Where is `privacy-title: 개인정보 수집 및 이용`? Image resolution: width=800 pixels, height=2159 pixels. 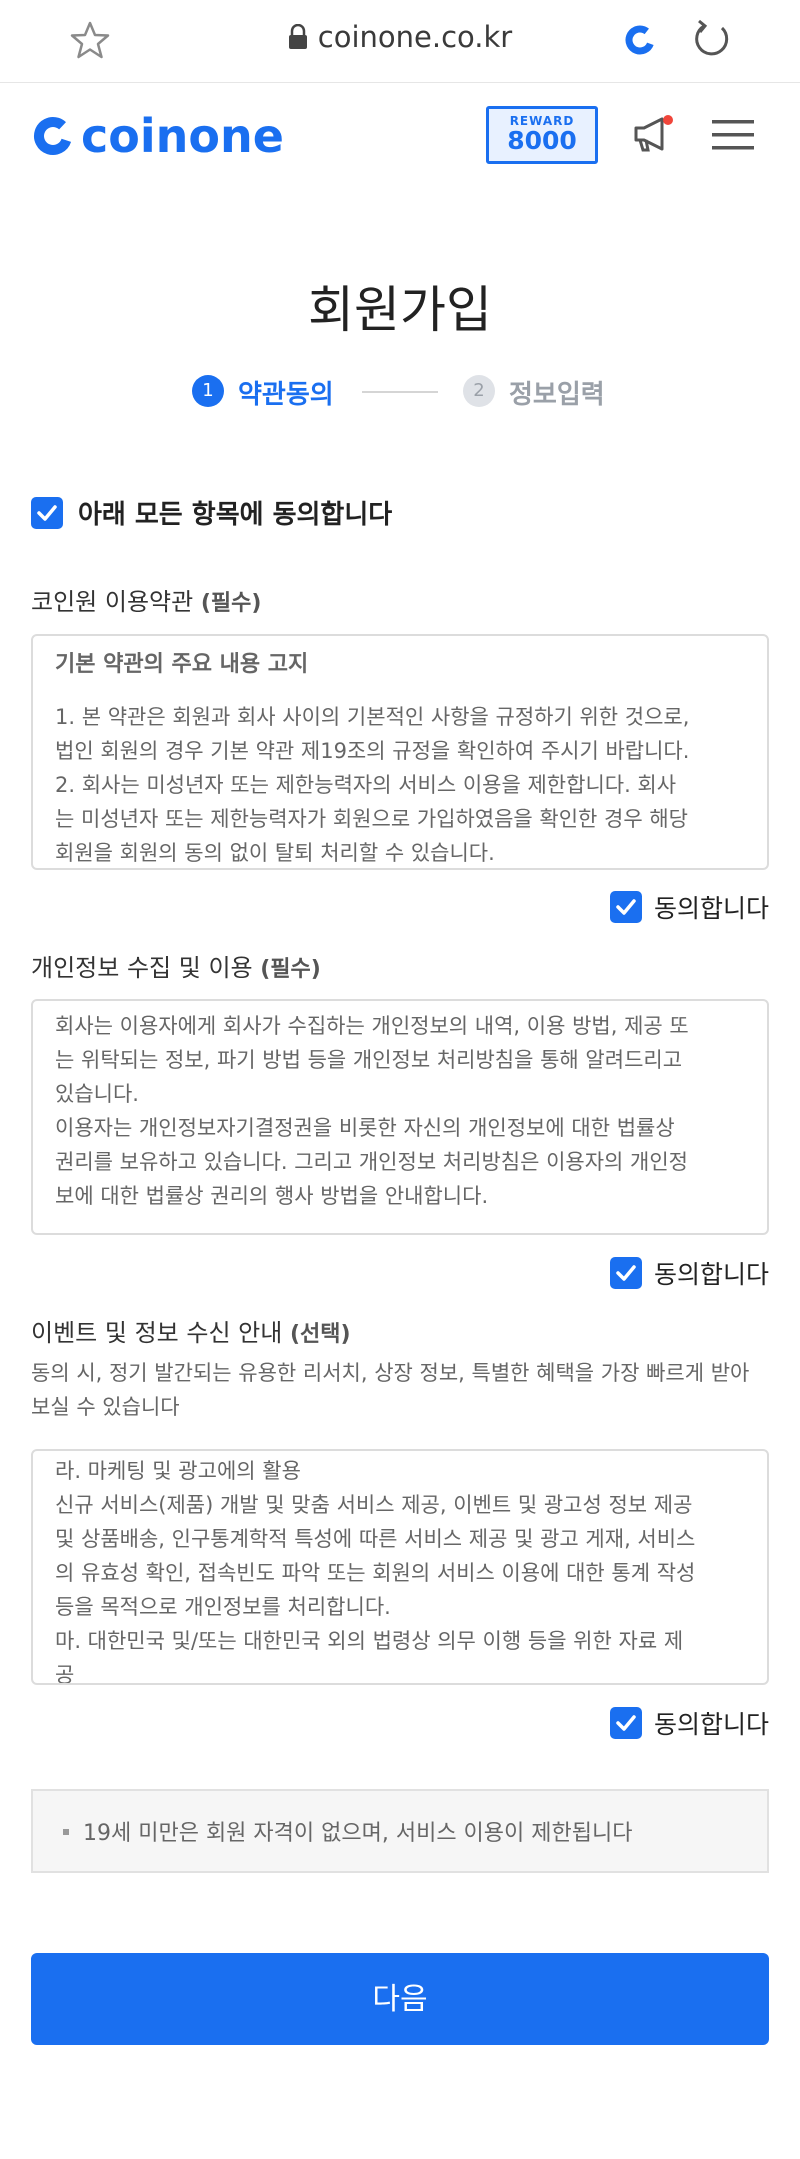 privacy-title: 개인정보 수집 및 이용 is located at coordinates (142, 968).